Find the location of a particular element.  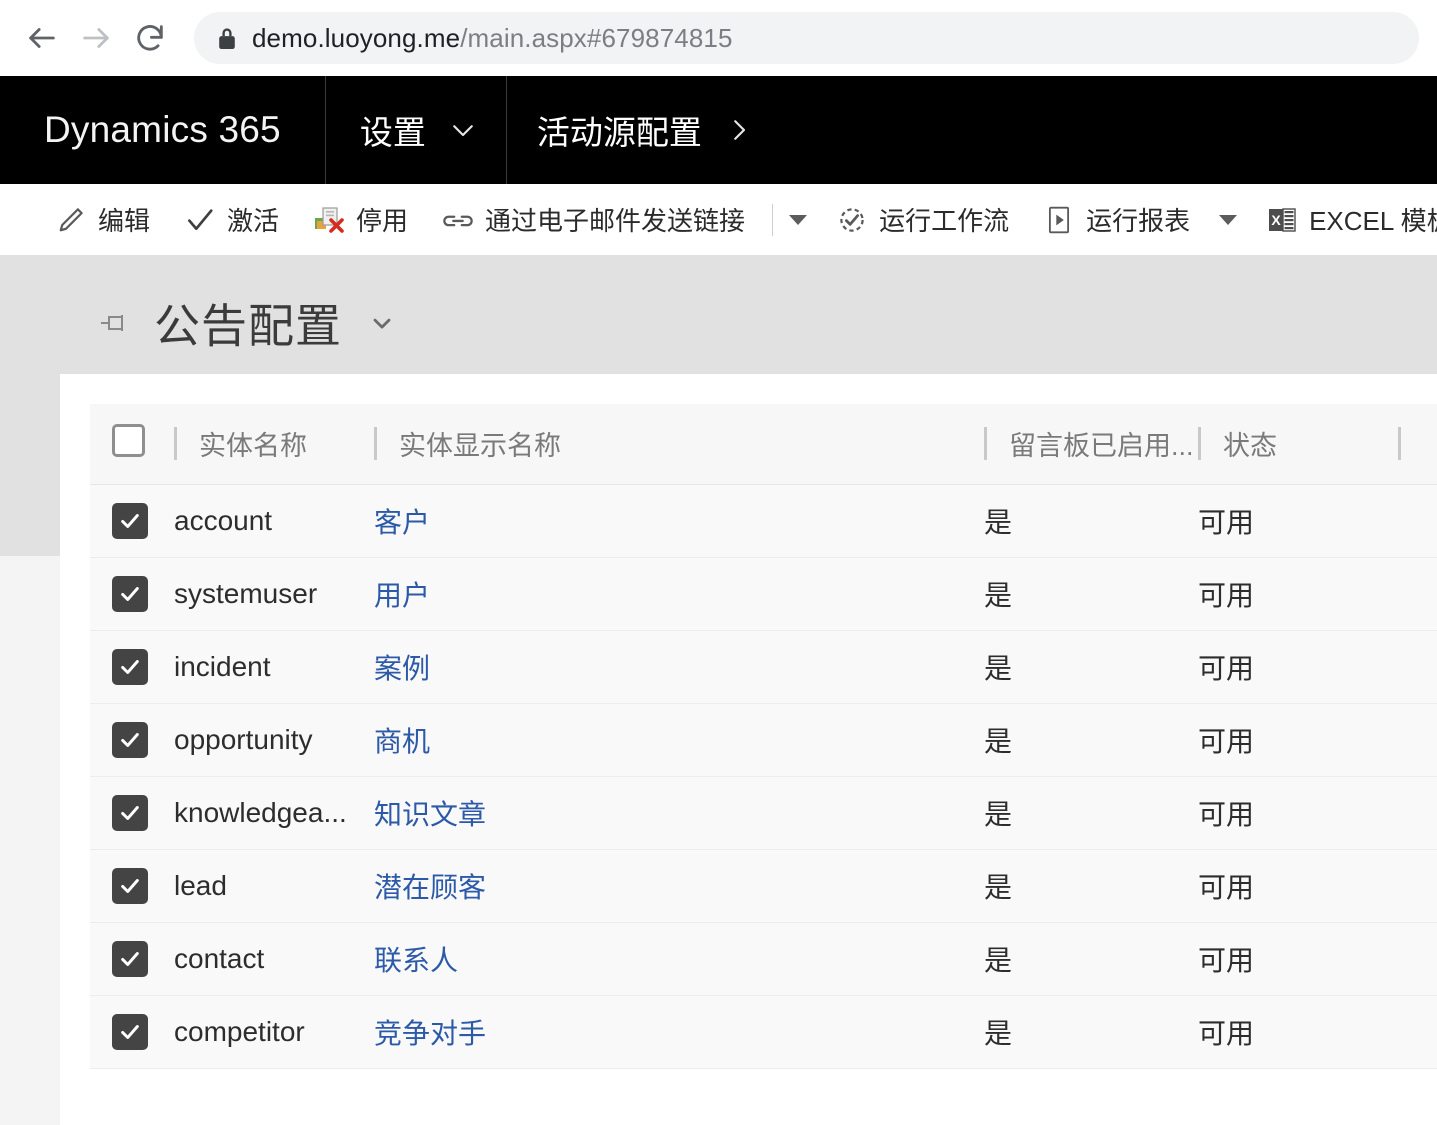

page-title: 公告配置 is located at coordinates (248, 326).